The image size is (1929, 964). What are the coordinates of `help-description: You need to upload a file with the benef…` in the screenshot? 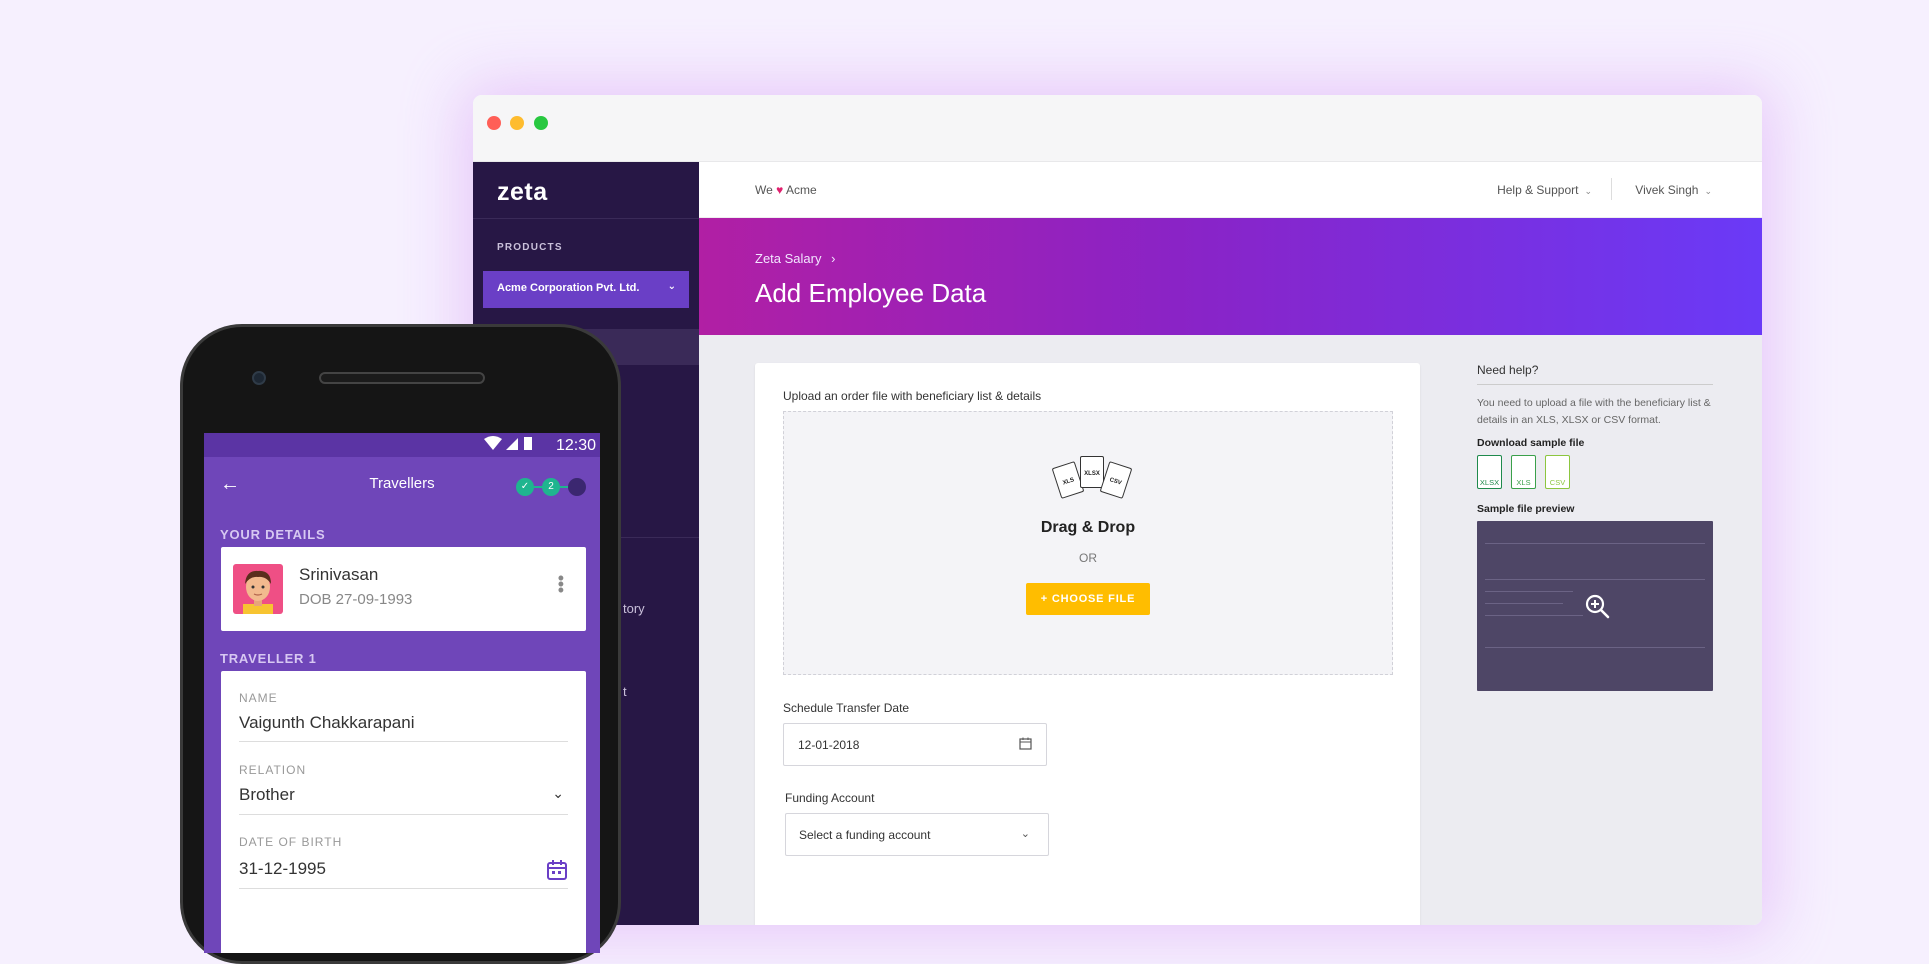 It's located at (1594, 411).